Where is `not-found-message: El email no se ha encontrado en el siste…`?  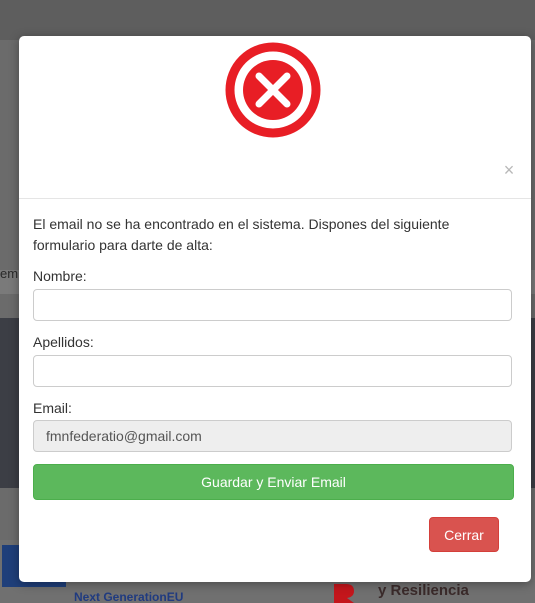 not-found-message: El email no se ha encontrado en el siste… is located at coordinates (241, 234).